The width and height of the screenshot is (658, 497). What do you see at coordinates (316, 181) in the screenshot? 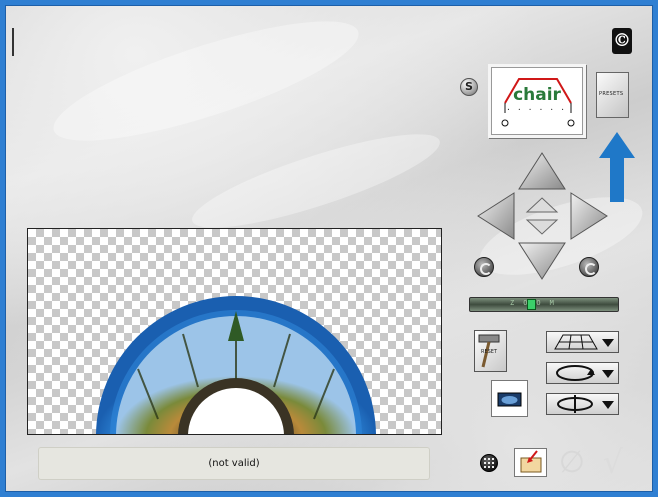
I see `background-streak` at bounding box center [316, 181].